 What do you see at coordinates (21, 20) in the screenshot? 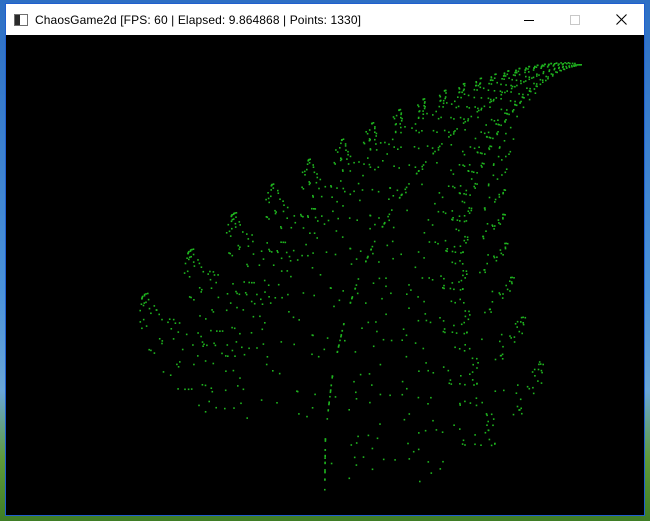
I see `console-window-icon` at bounding box center [21, 20].